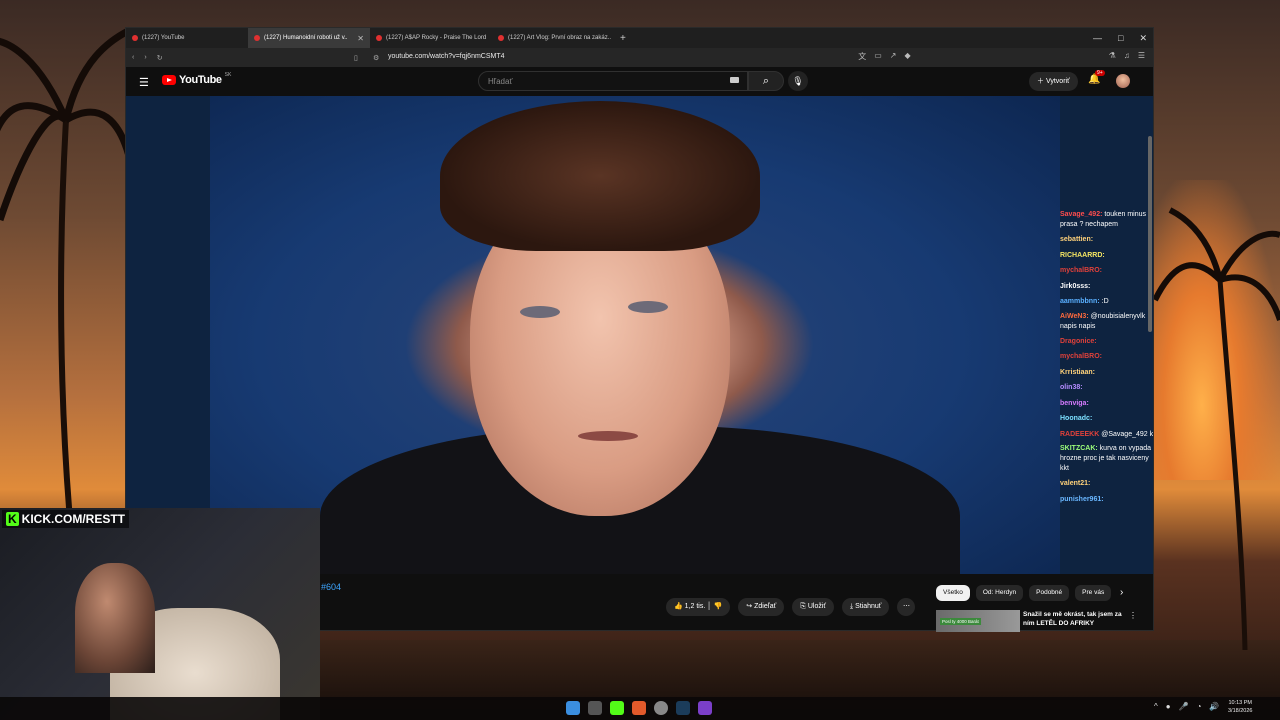 This screenshot has width=1280, height=720. What do you see at coordinates (878, 56) in the screenshot?
I see `cast-icon: ▭` at bounding box center [878, 56].